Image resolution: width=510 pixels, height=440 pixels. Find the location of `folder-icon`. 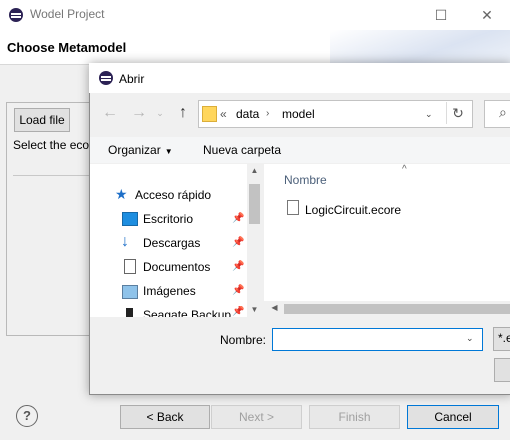

folder-icon is located at coordinates (209, 114).